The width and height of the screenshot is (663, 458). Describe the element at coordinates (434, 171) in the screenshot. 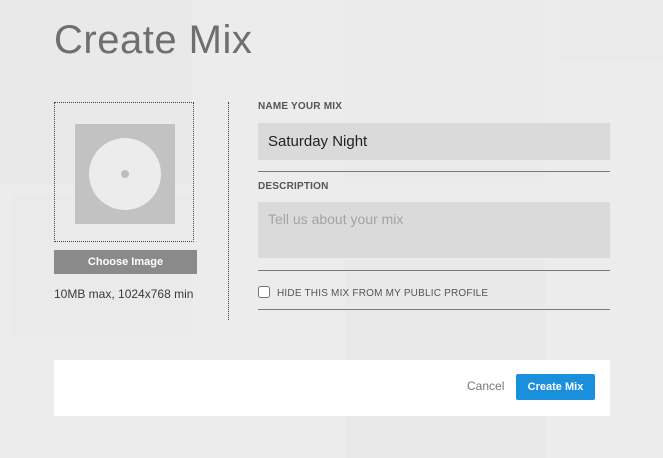

I see `name-divider` at that location.